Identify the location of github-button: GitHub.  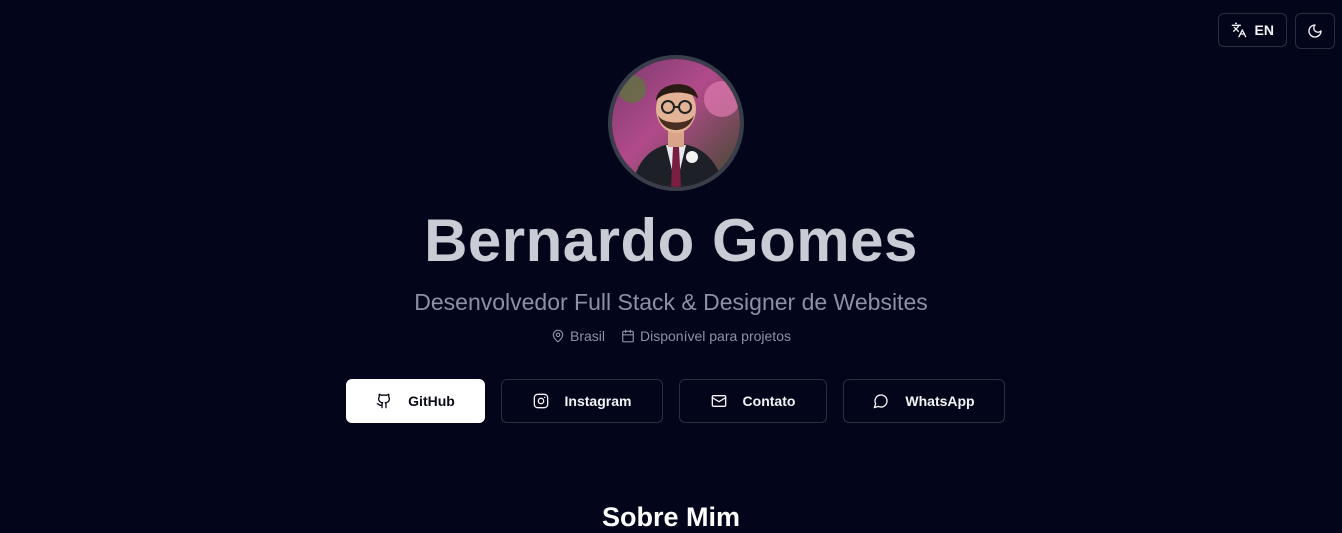
(415, 401).